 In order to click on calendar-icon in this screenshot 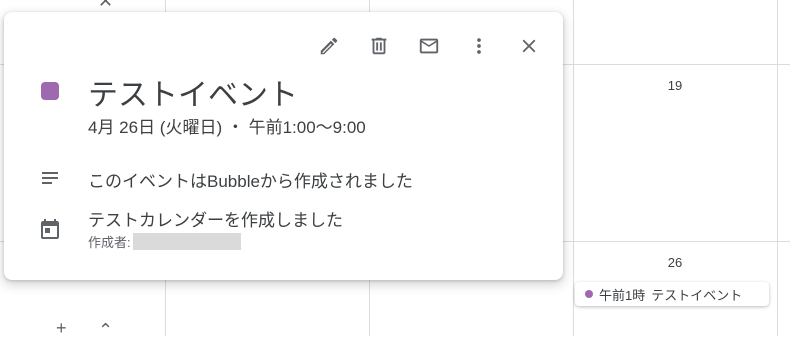, I will do `click(50, 229)`.